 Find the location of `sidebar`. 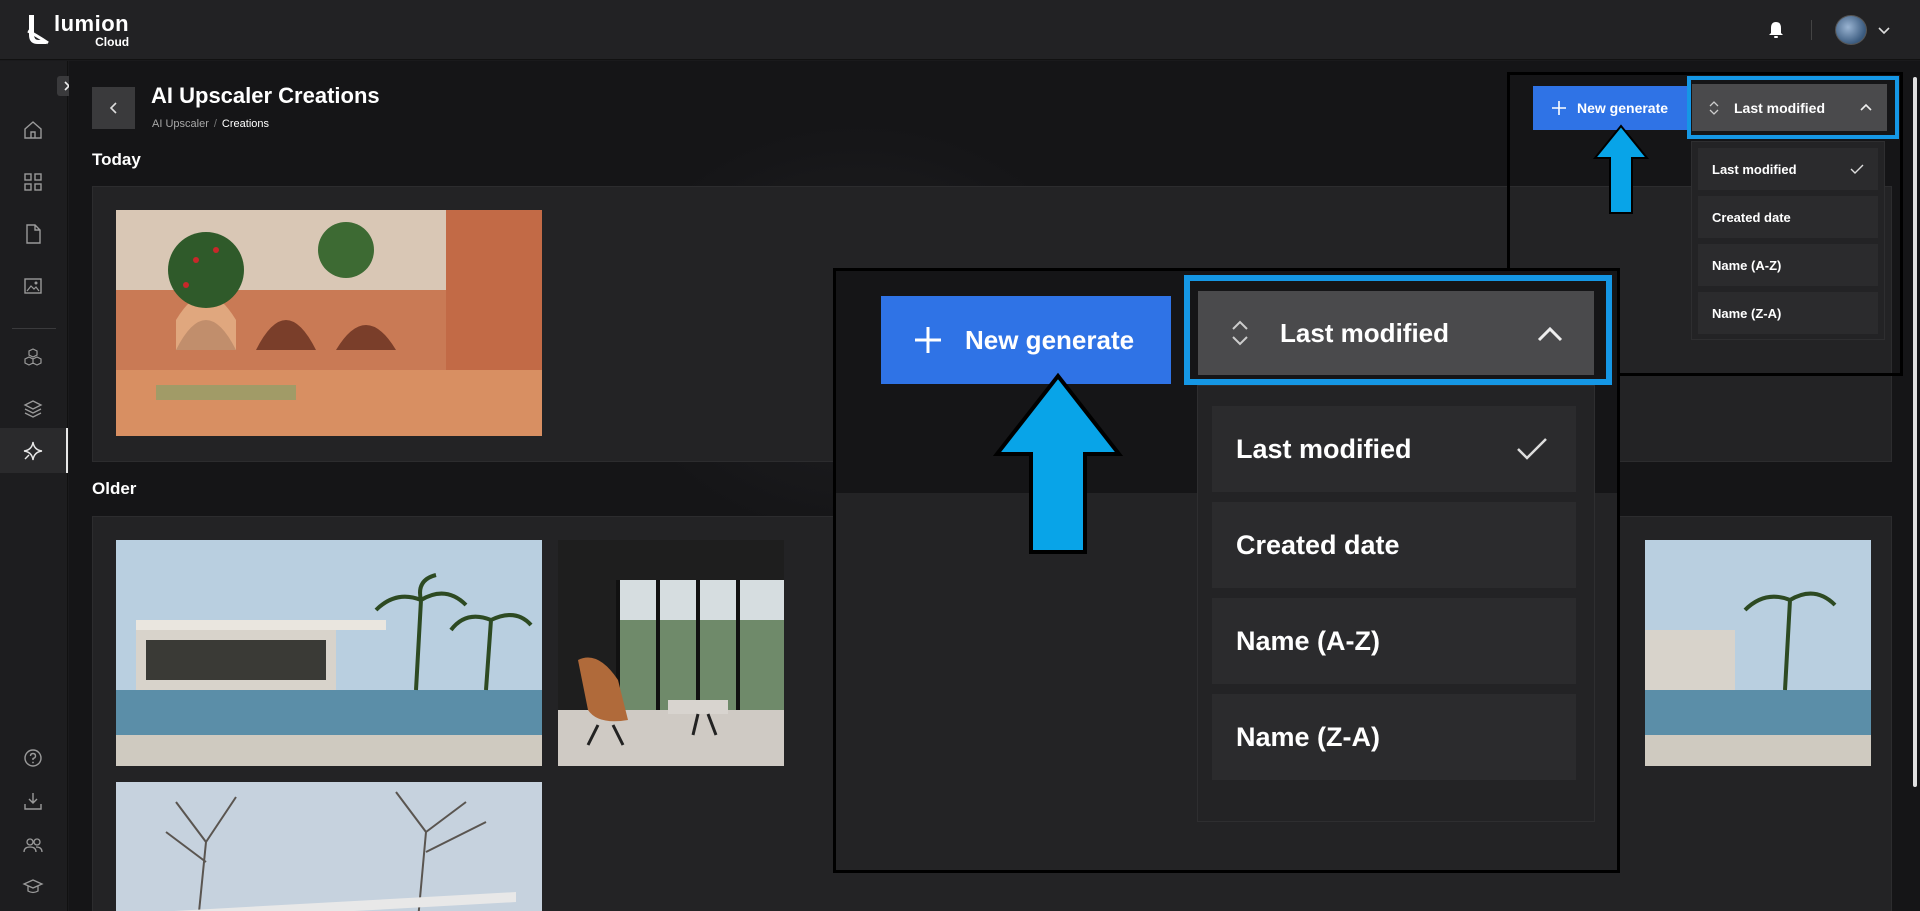

sidebar is located at coordinates (34, 486).